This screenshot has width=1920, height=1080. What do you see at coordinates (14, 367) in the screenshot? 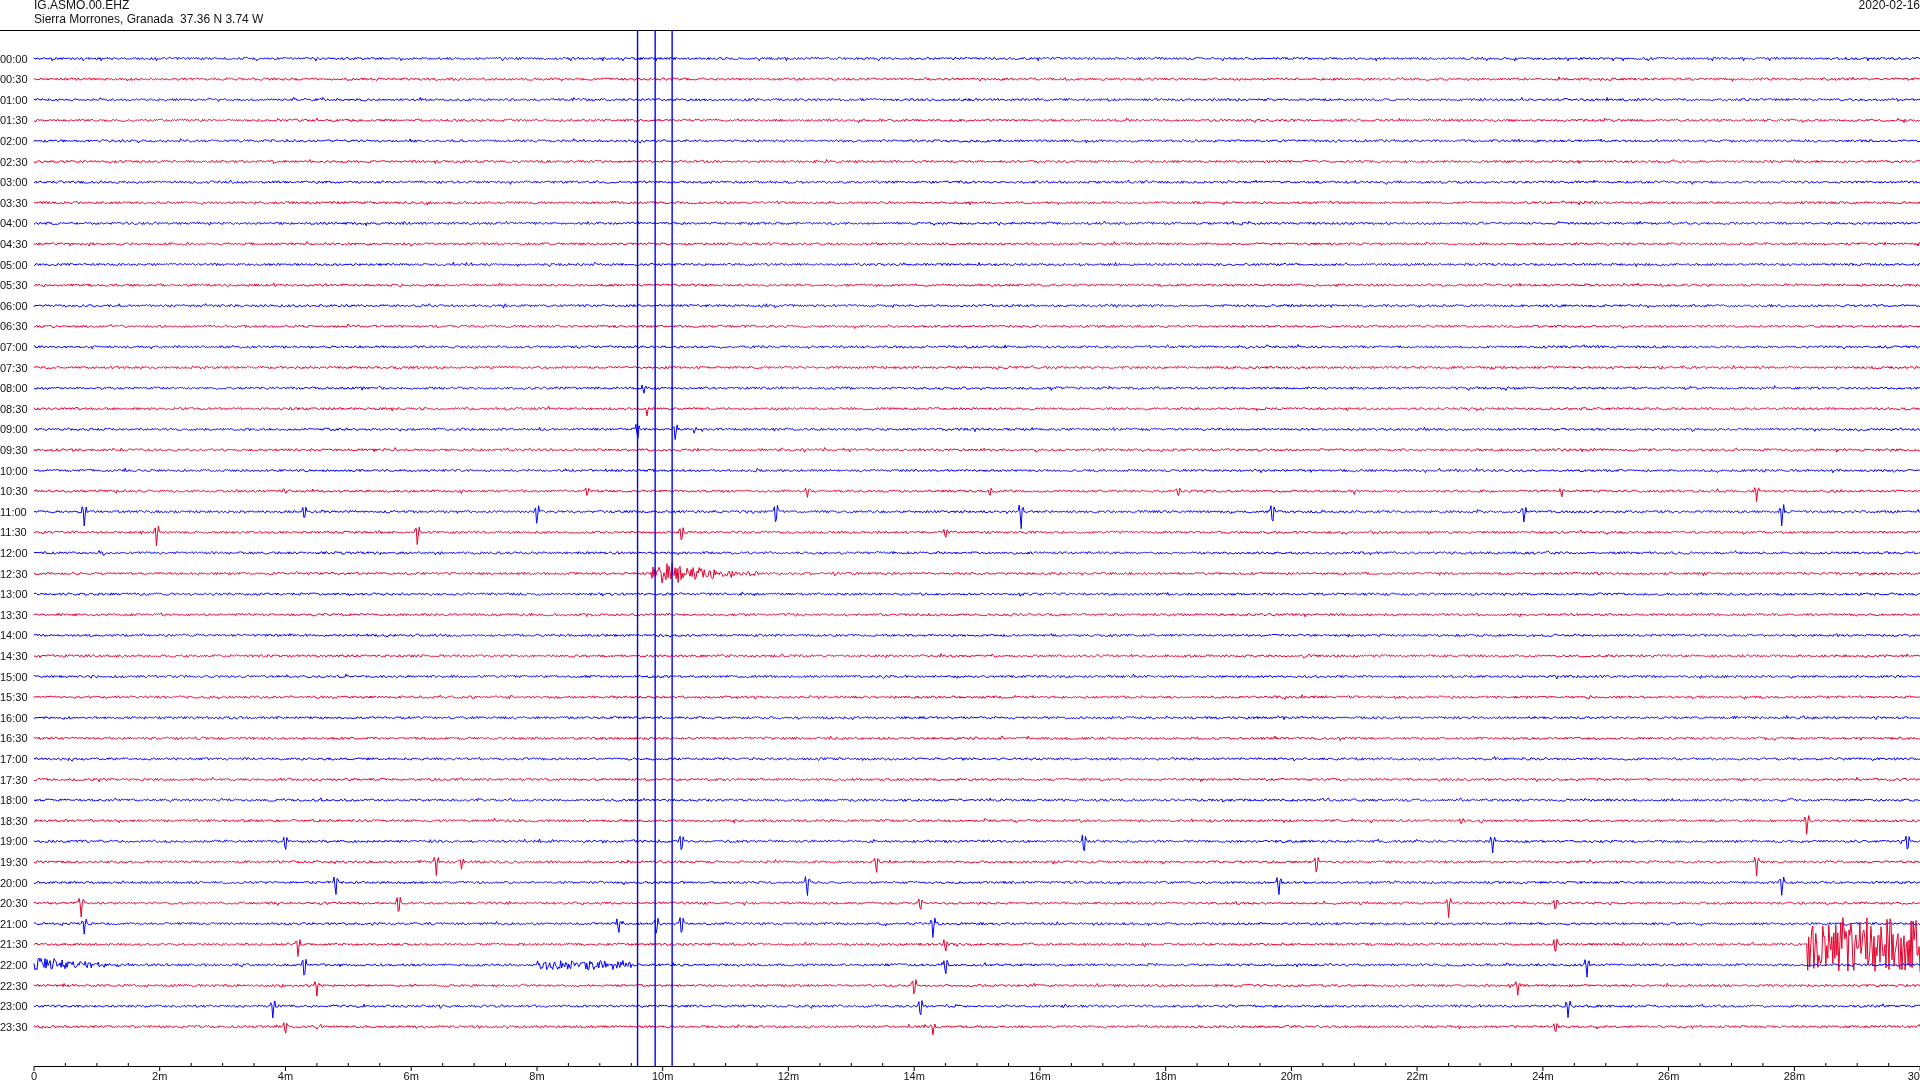
I see `time-label: 07:30` at bounding box center [14, 367].